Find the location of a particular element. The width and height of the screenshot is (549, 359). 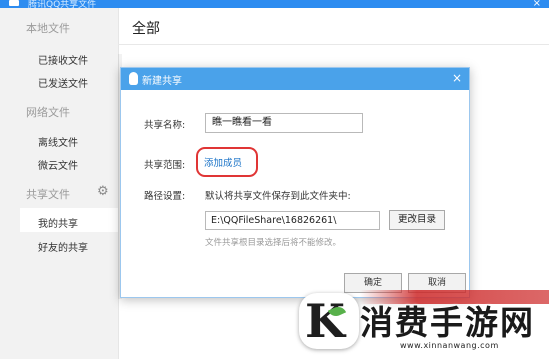

gear-icon: ⚙ is located at coordinates (103, 191).